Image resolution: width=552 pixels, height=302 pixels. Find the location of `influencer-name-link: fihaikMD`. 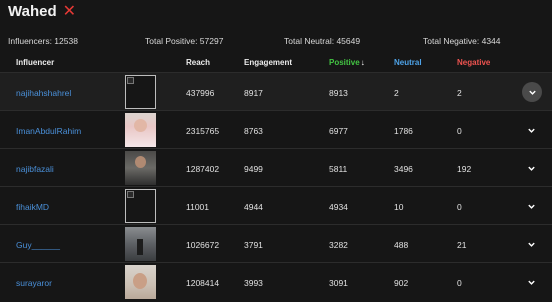

influencer-name-link: fihaikMD is located at coordinates (32, 207).